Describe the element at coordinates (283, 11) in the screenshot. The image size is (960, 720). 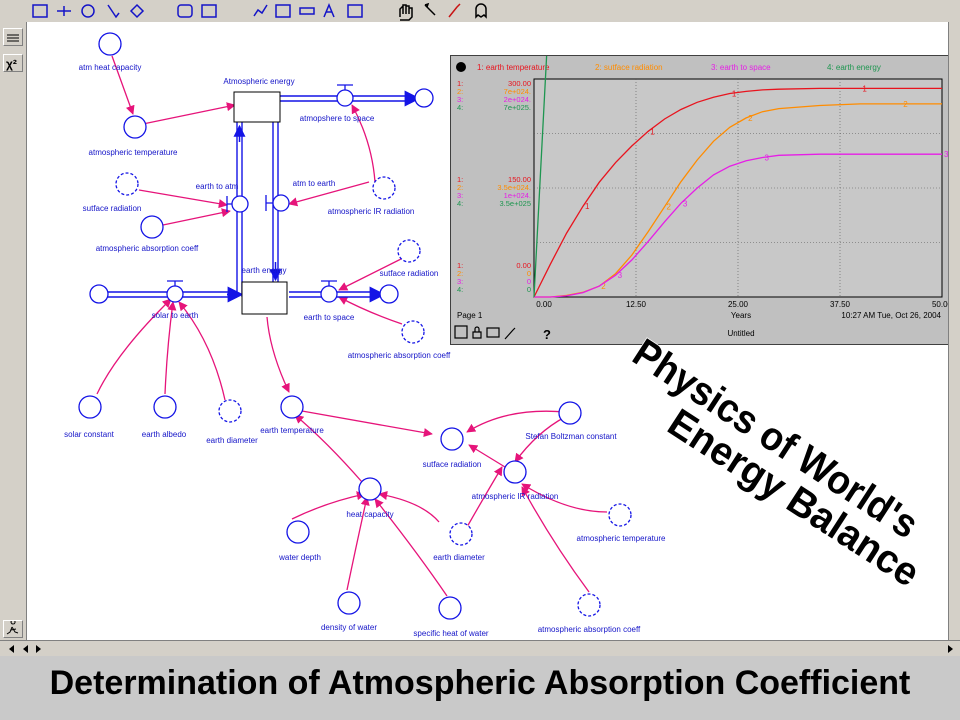
I see `table-tool-icon` at that location.